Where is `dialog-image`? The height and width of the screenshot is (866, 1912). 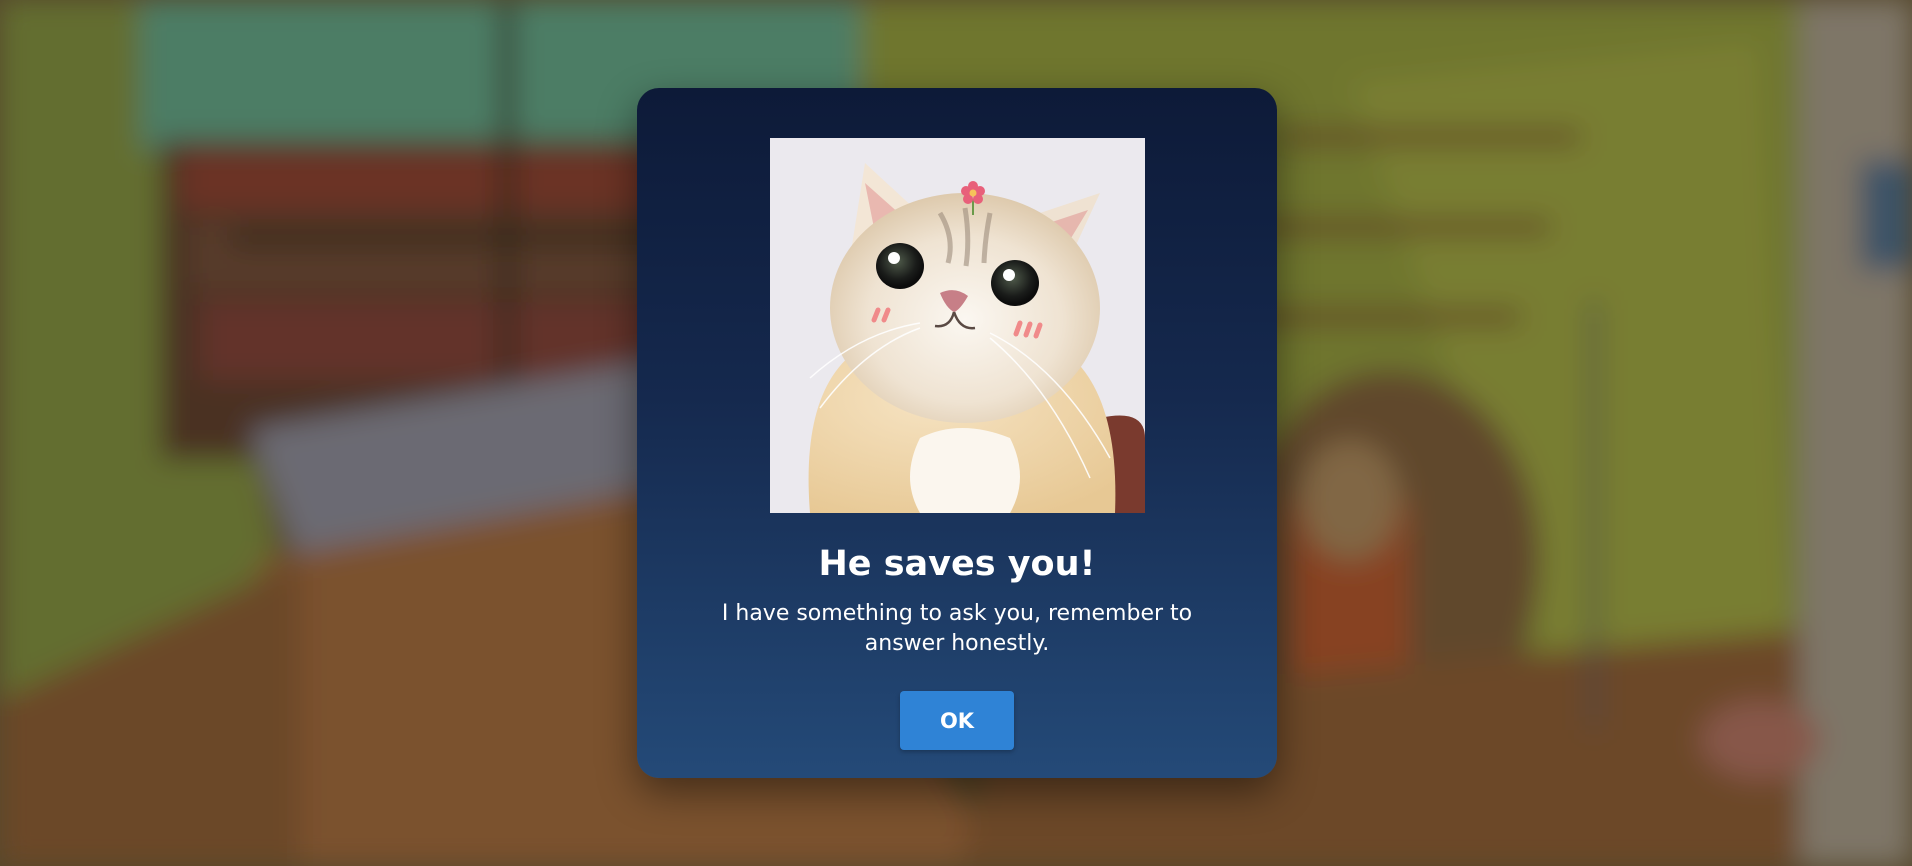 dialog-image is located at coordinates (957, 325).